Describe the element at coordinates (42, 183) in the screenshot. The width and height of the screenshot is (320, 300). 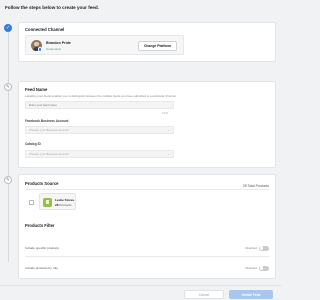
I see `products-source-title: Products Source` at that location.